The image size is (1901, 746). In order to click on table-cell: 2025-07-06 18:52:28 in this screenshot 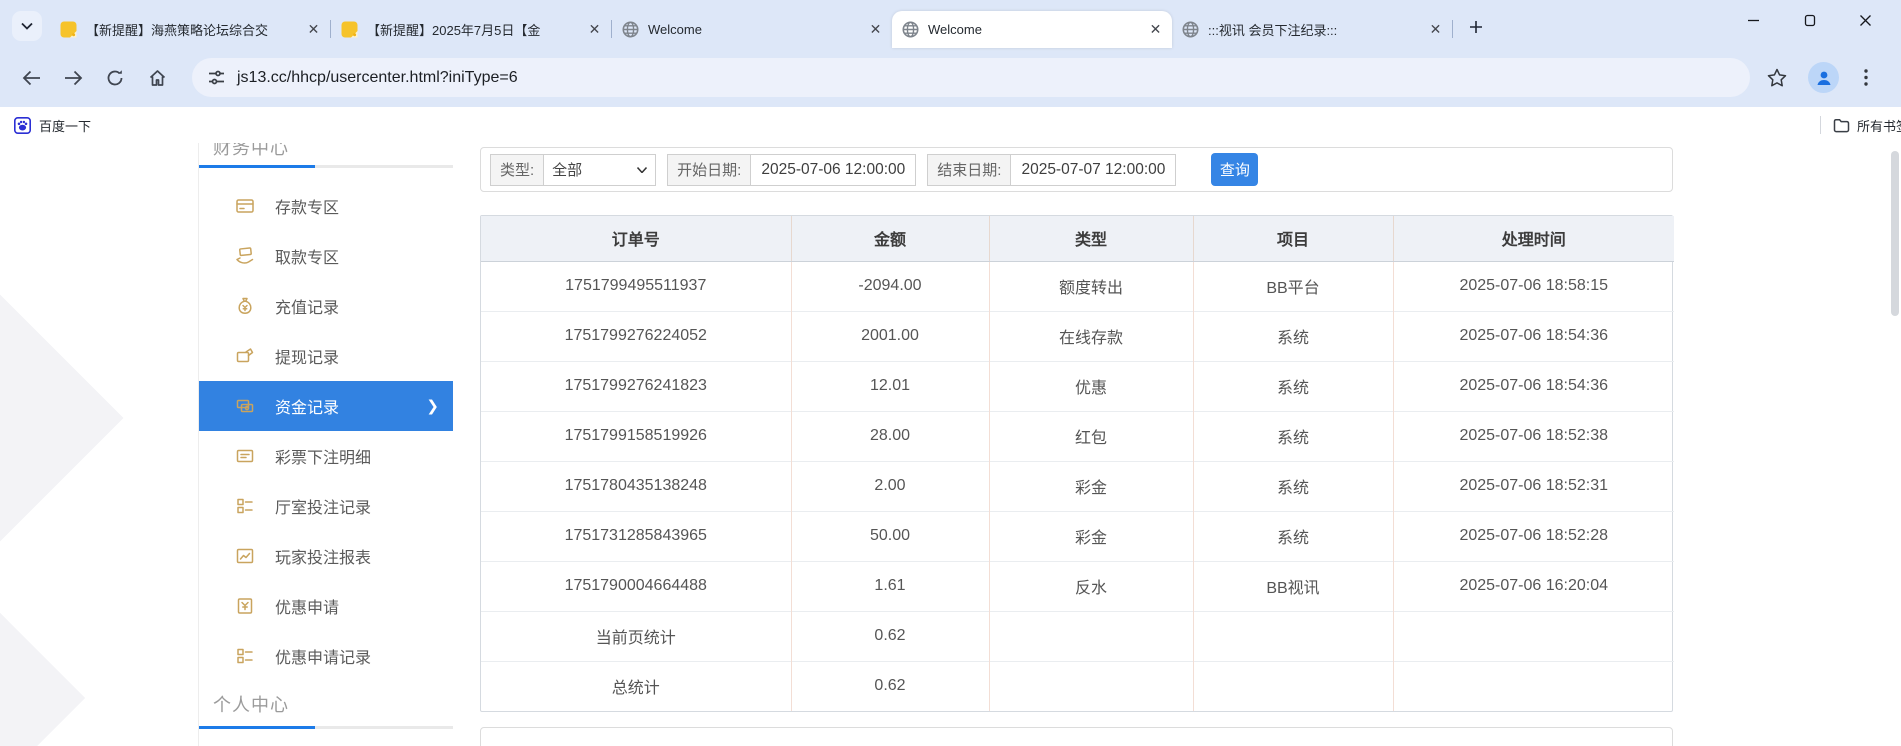, I will do `click(1533, 535)`.